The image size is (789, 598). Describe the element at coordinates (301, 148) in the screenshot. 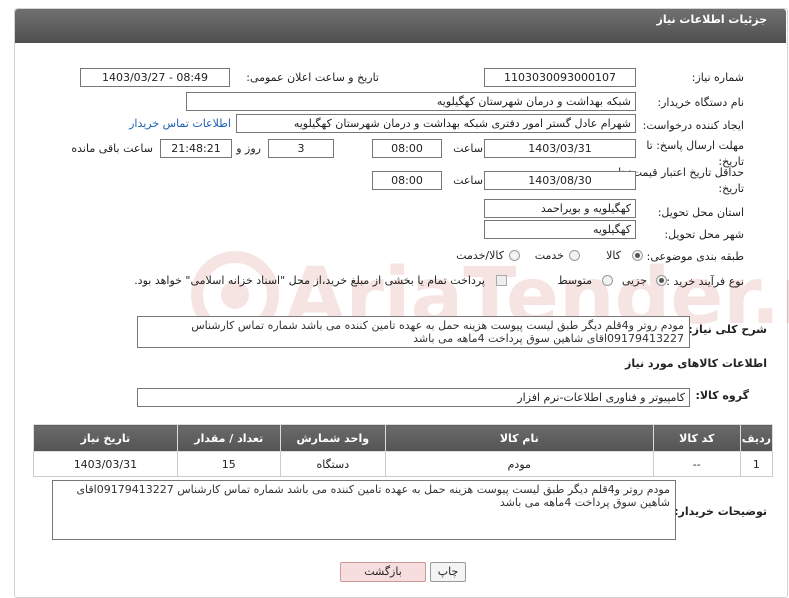

I see `remaining-days: 3` at that location.